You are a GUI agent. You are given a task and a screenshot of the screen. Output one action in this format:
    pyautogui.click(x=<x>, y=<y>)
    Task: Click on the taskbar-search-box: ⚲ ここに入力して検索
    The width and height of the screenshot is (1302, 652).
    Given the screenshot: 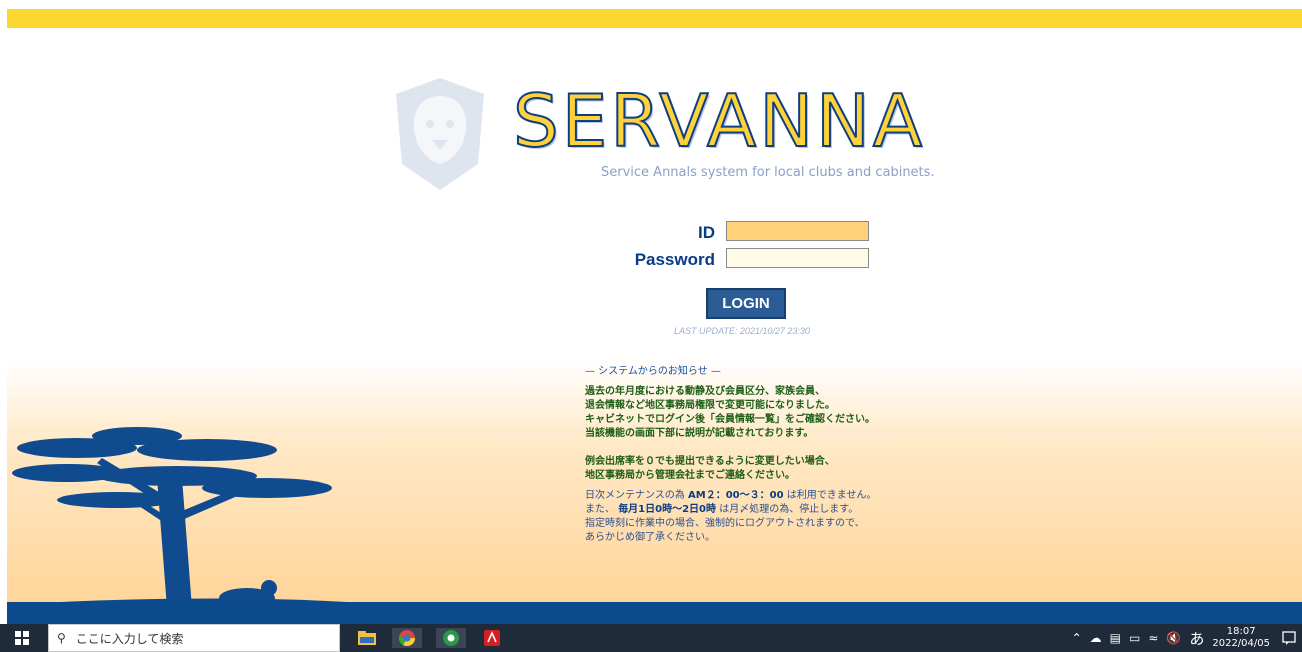 What is the action you would take?
    pyautogui.click(x=194, y=638)
    